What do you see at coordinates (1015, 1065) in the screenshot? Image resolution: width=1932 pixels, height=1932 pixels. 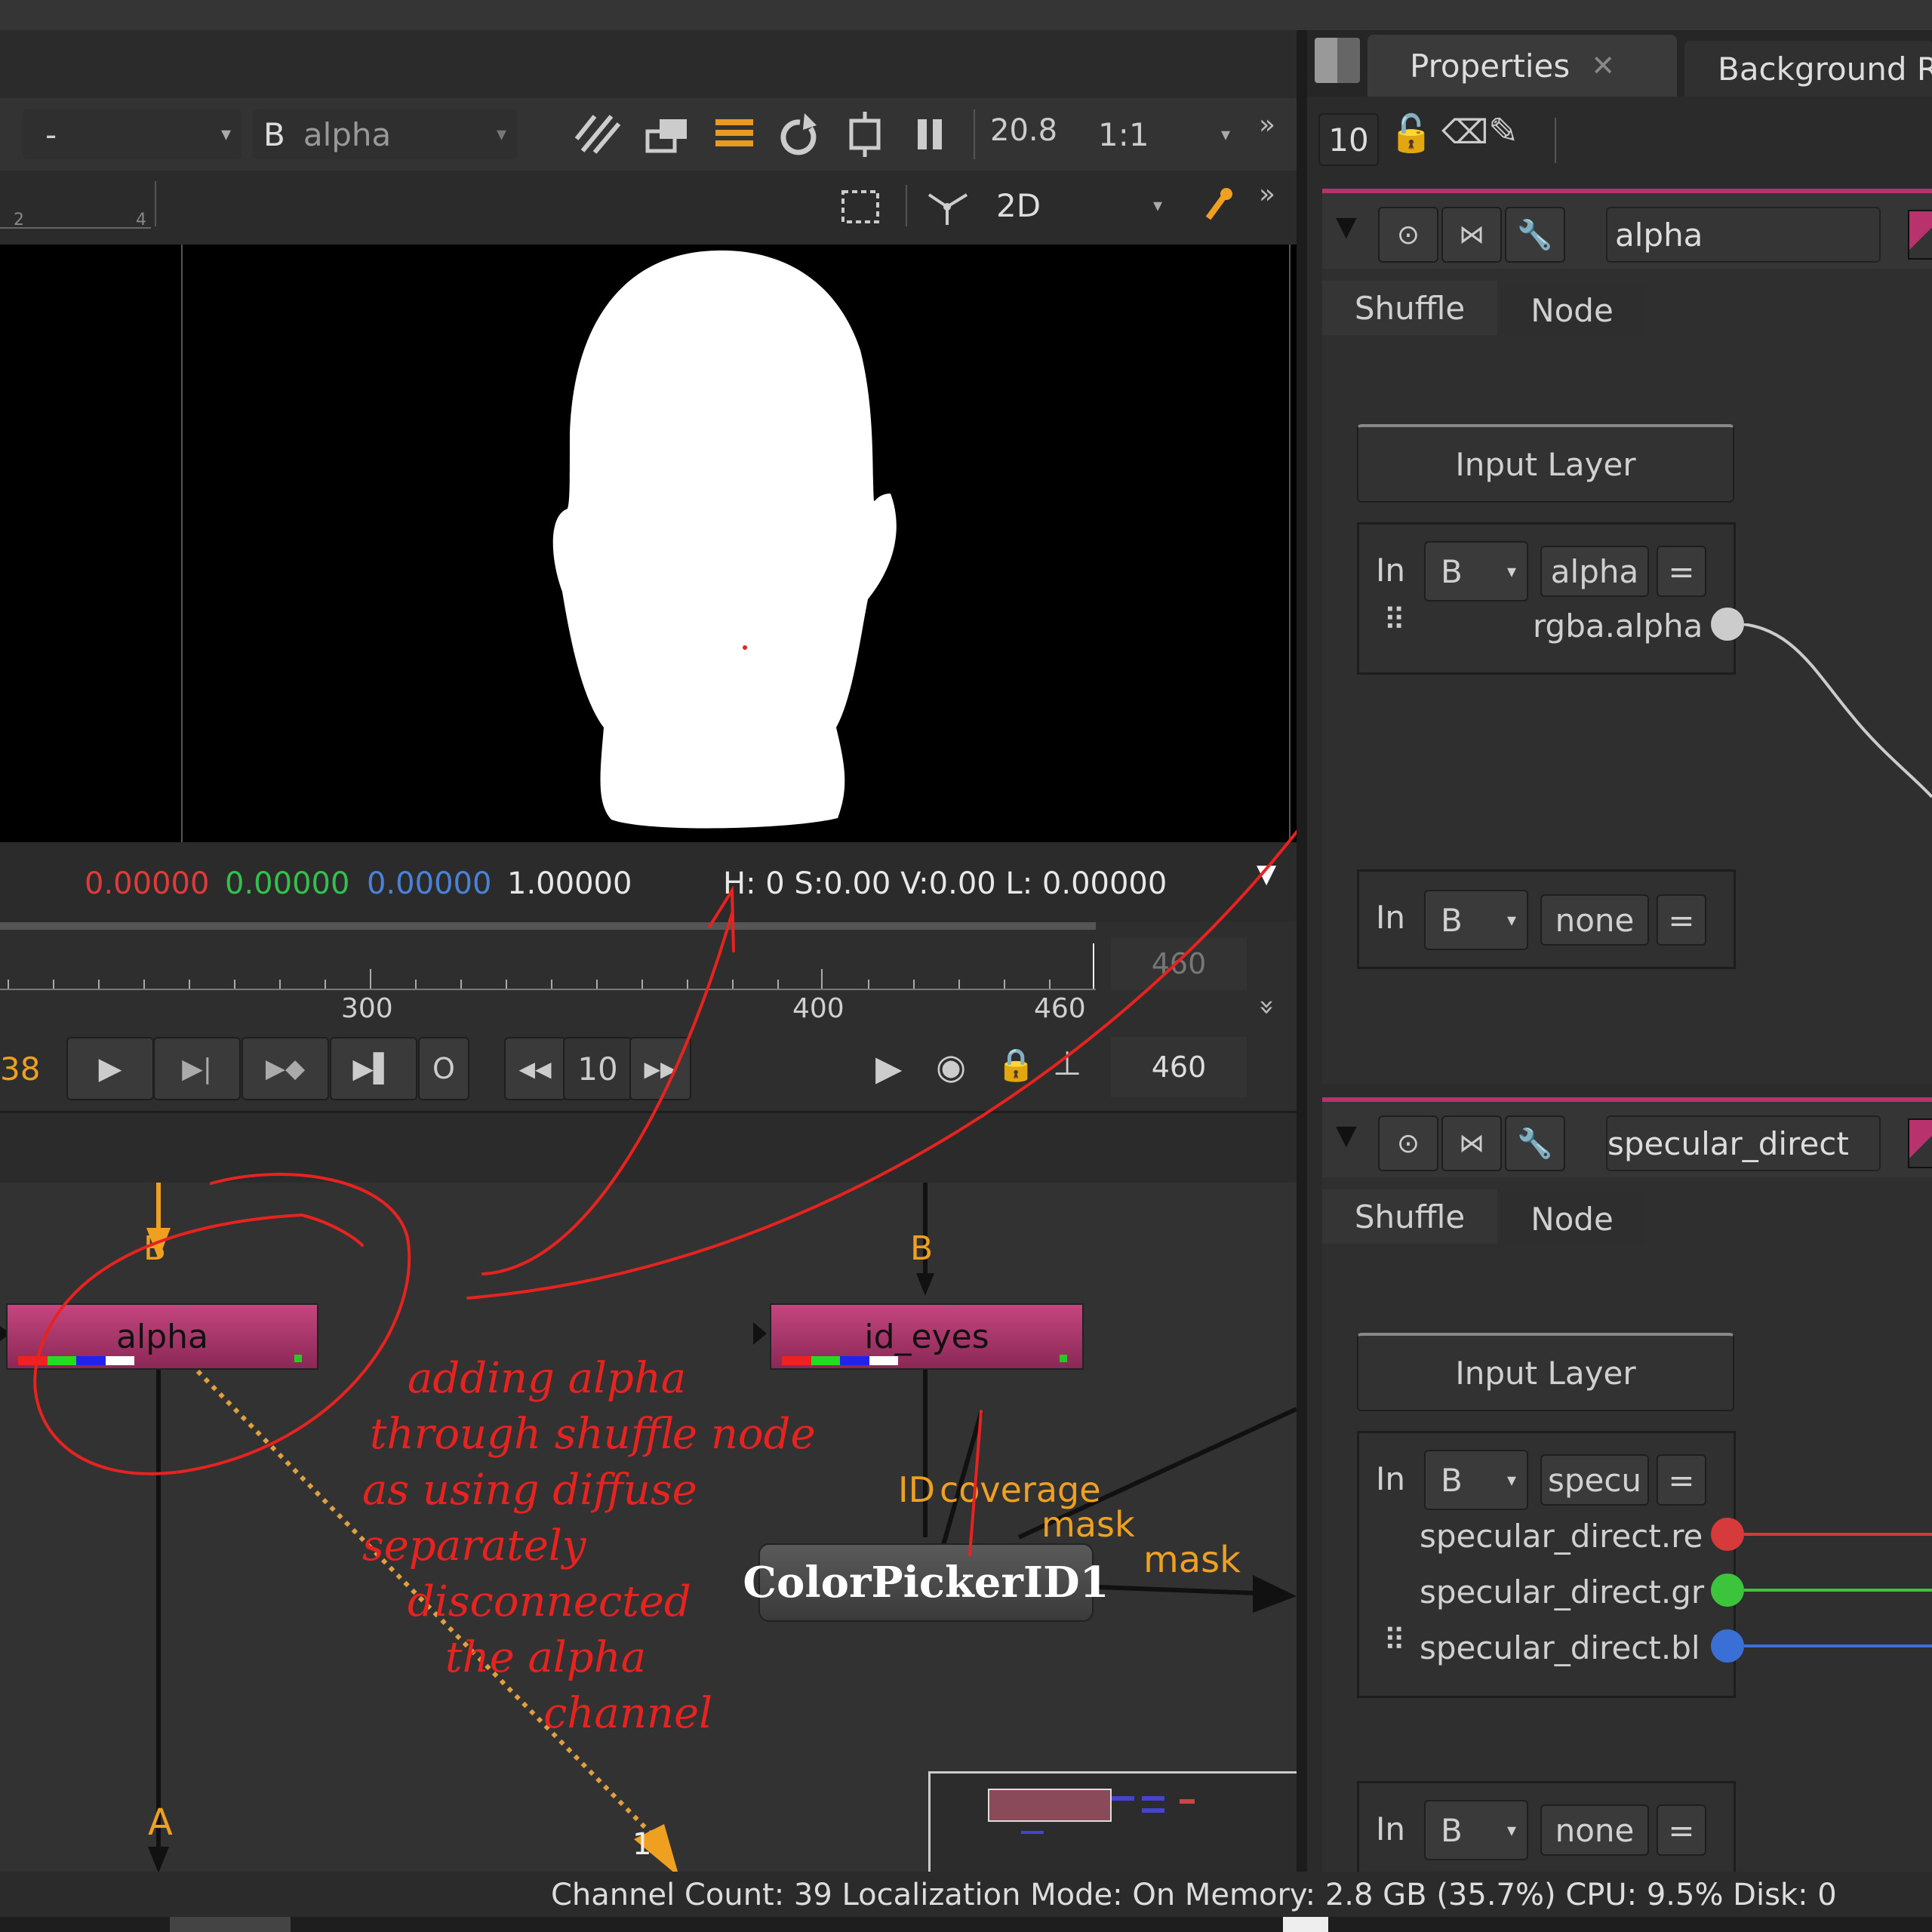 I see `lock-range-icon: 🔒` at bounding box center [1015, 1065].